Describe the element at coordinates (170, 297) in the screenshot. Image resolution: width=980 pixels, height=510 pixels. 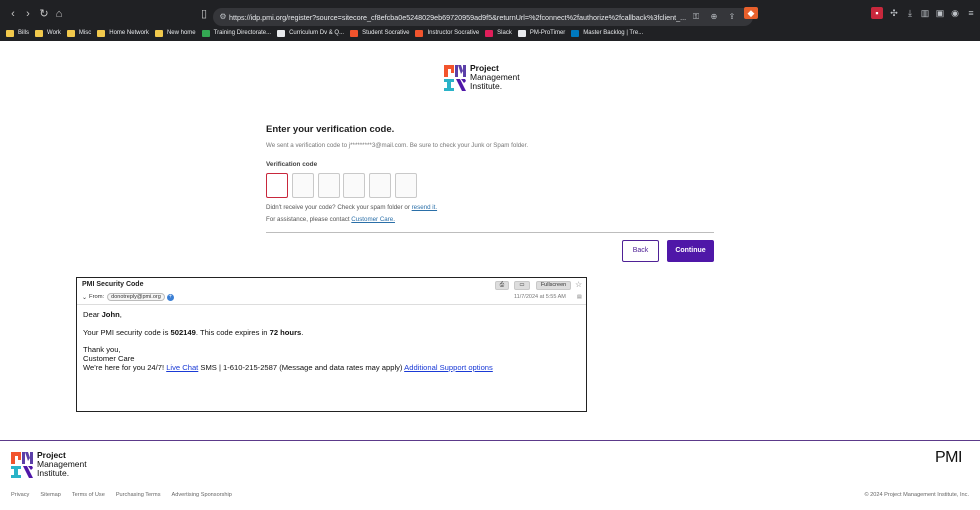
I see `add-contact-icon: +` at that location.